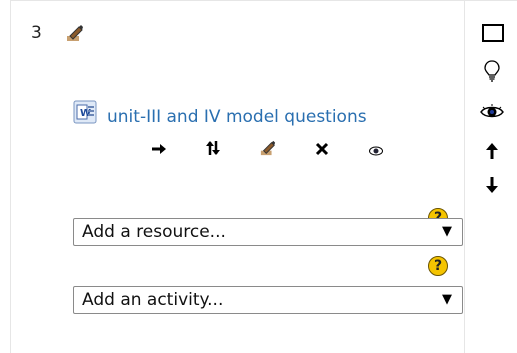 The height and width of the screenshot is (353, 517). I want to click on delete-icon, so click(307, 151).